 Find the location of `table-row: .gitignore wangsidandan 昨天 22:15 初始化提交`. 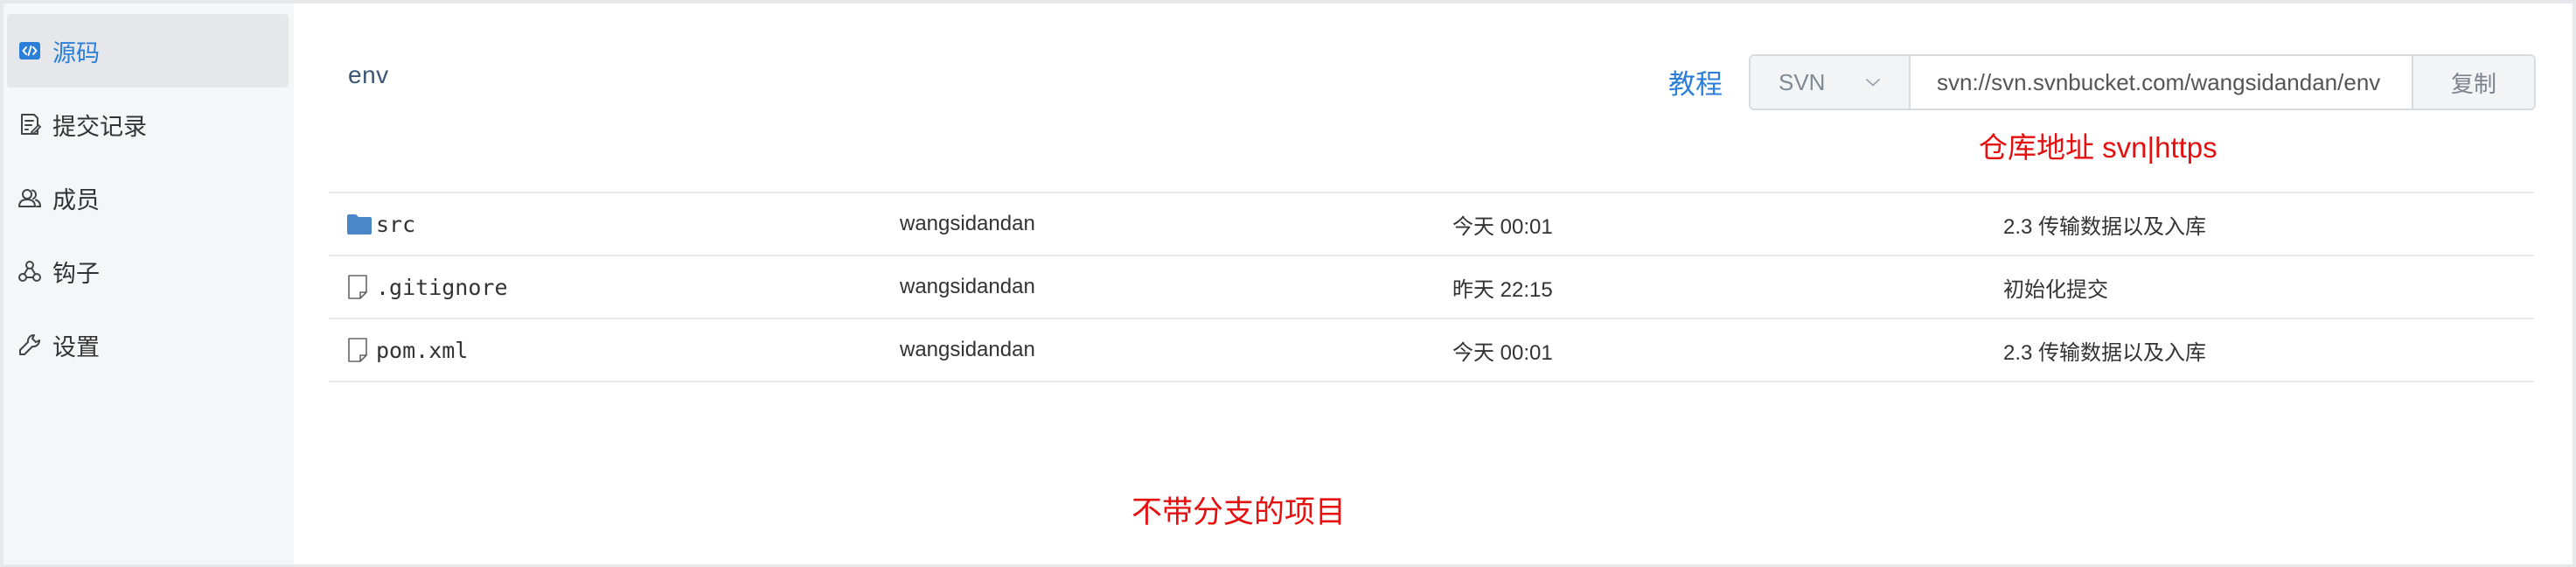

table-row: .gitignore wangsidandan 昨天 22:15 初始化提交 is located at coordinates (1431, 287).